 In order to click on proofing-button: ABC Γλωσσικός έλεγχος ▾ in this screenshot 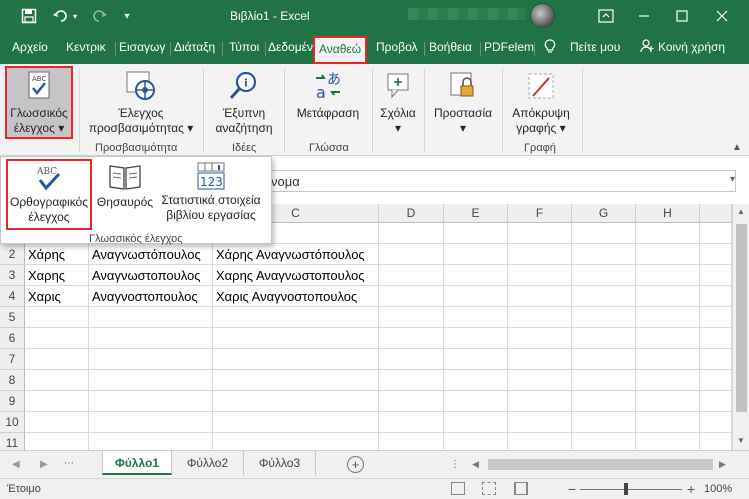, I will do `click(39, 102)`.